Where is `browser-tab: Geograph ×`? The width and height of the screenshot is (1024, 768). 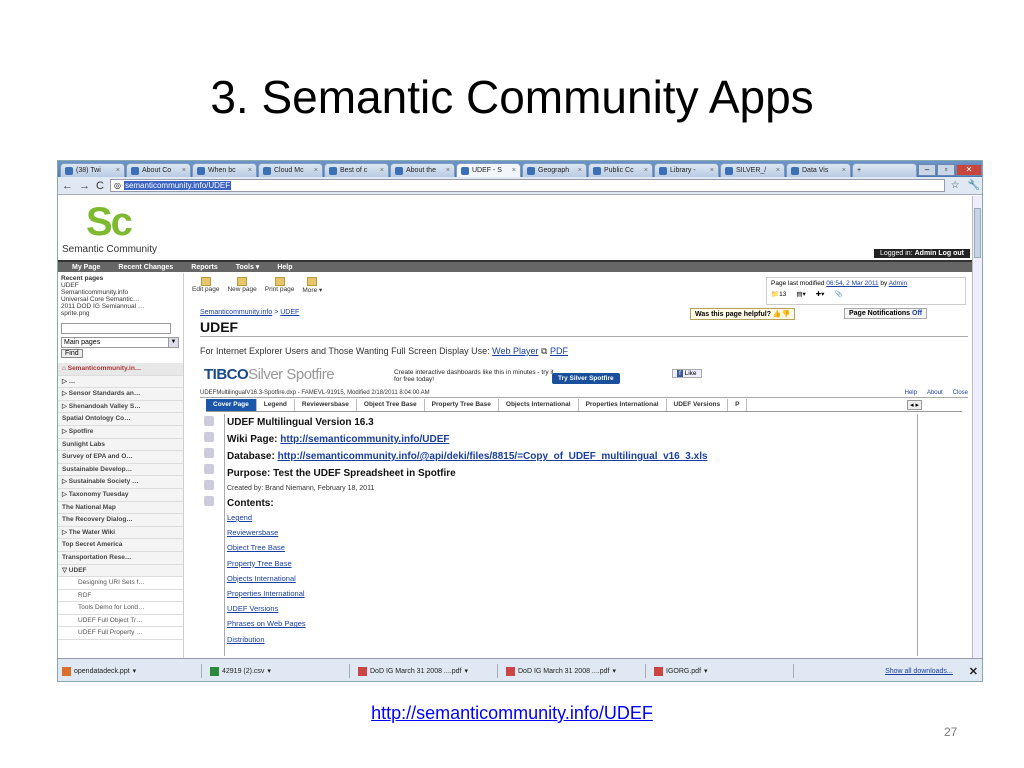 browser-tab: Geograph × is located at coordinates (554, 170).